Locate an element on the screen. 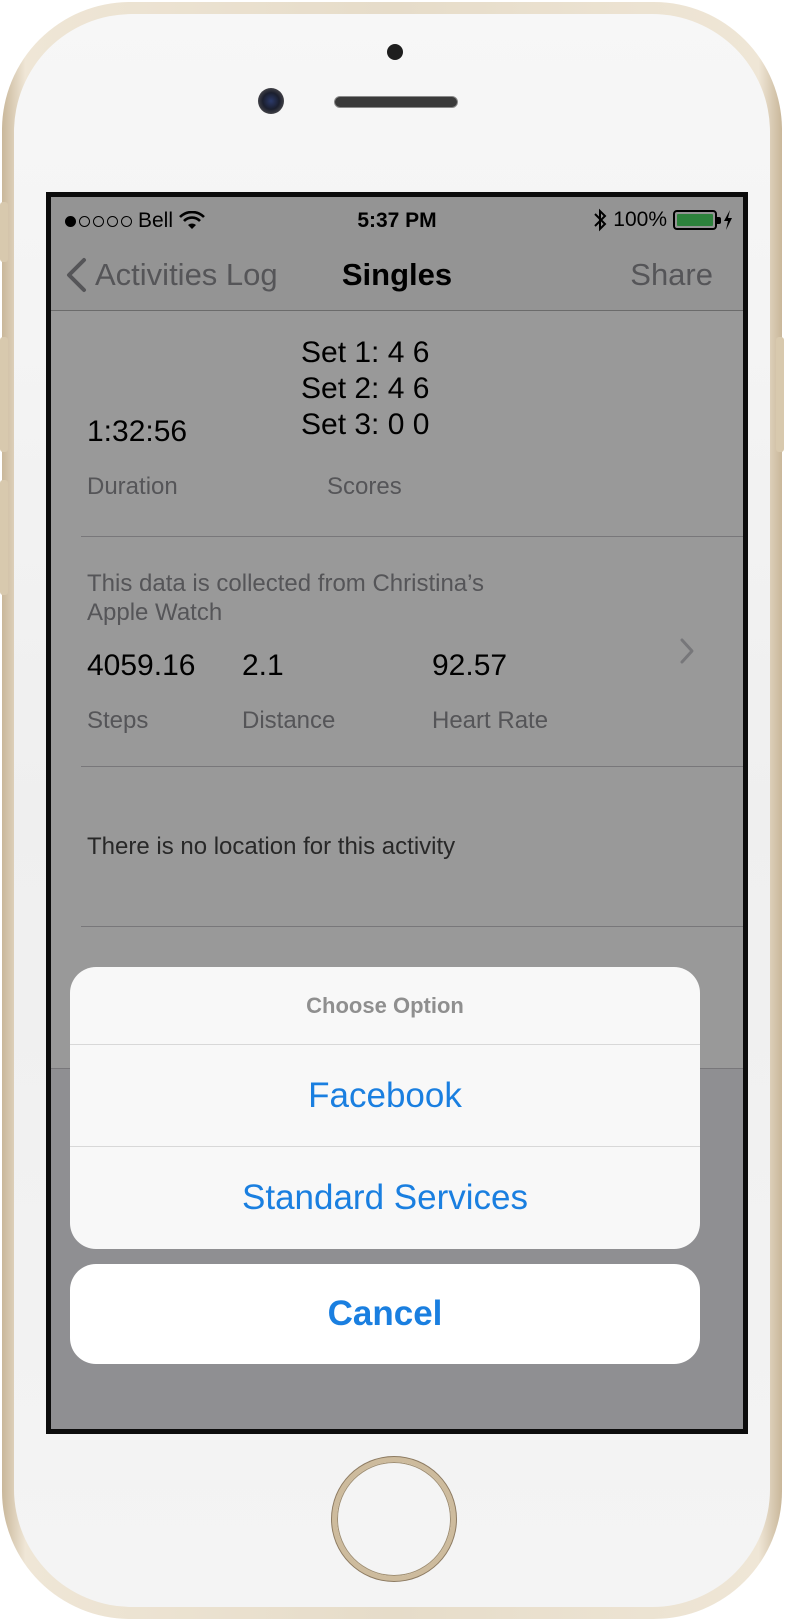 The width and height of the screenshot is (797, 1623). action-sheet: Choose Option Facebook Standard Services is located at coordinates (385, 1108).